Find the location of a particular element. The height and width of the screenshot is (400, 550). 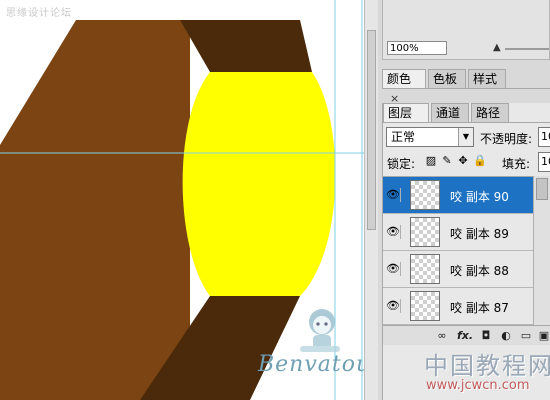

opacity-input: 10 is located at coordinates (544, 137).